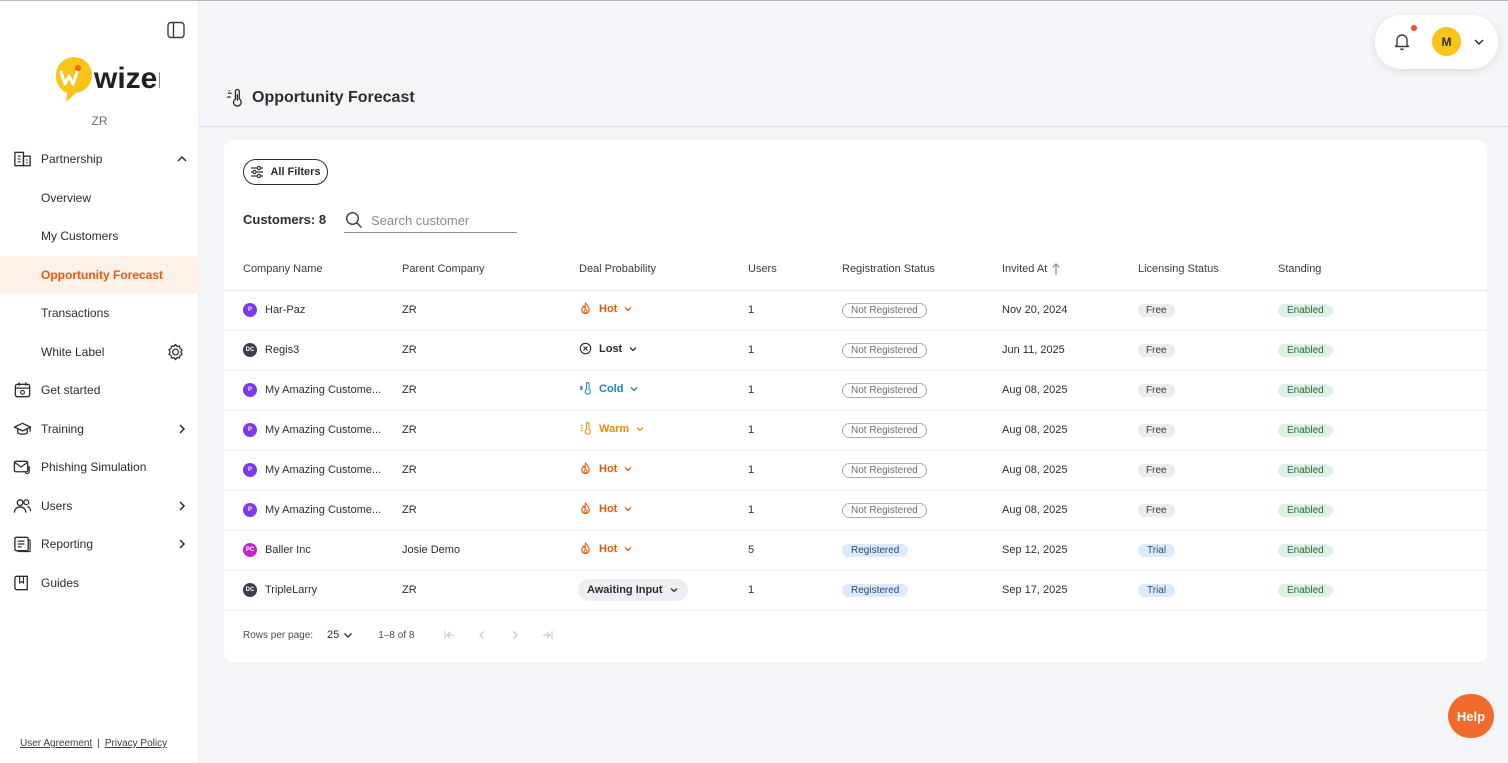  I want to click on sidebar-item-my-customers: My Customers, so click(99, 236).